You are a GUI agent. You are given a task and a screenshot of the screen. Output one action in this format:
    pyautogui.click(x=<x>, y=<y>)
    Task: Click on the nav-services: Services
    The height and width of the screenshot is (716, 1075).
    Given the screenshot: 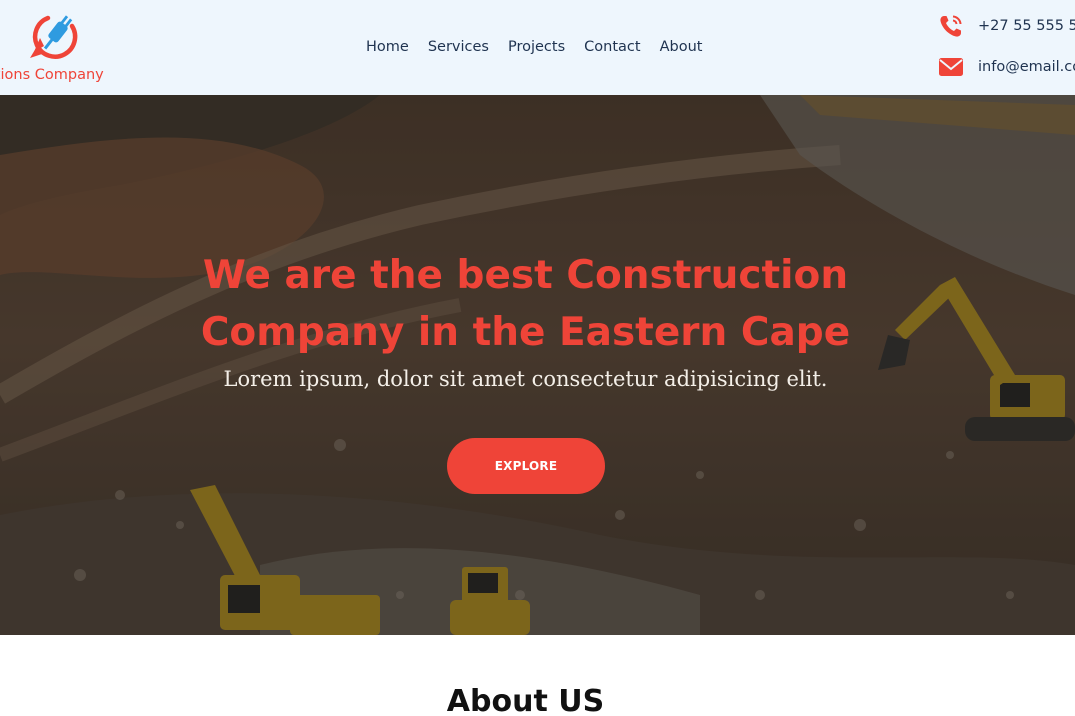 What is the action you would take?
    pyautogui.click(x=458, y=47)
    